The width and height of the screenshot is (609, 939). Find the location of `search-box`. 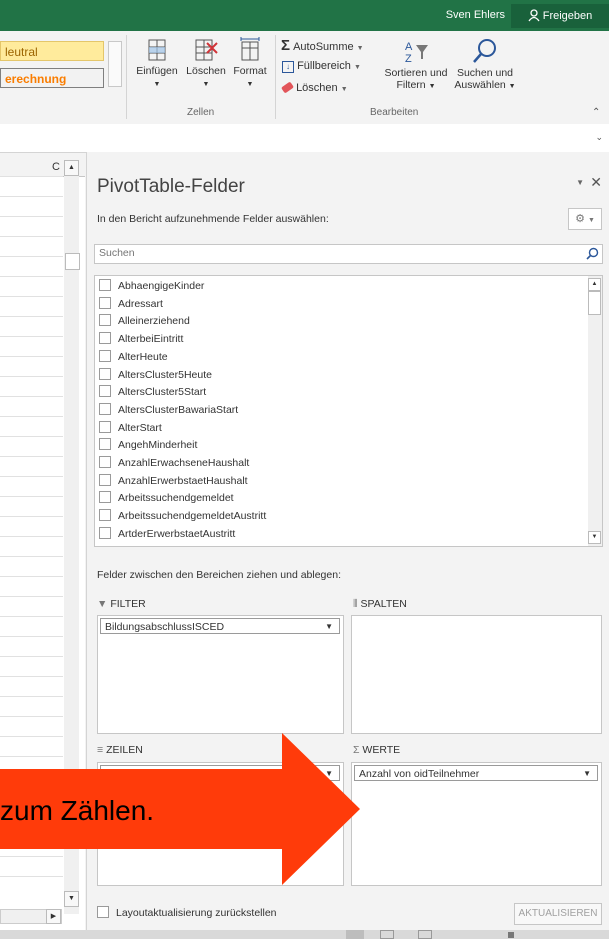

search-box is located at coordinates (348, 254).